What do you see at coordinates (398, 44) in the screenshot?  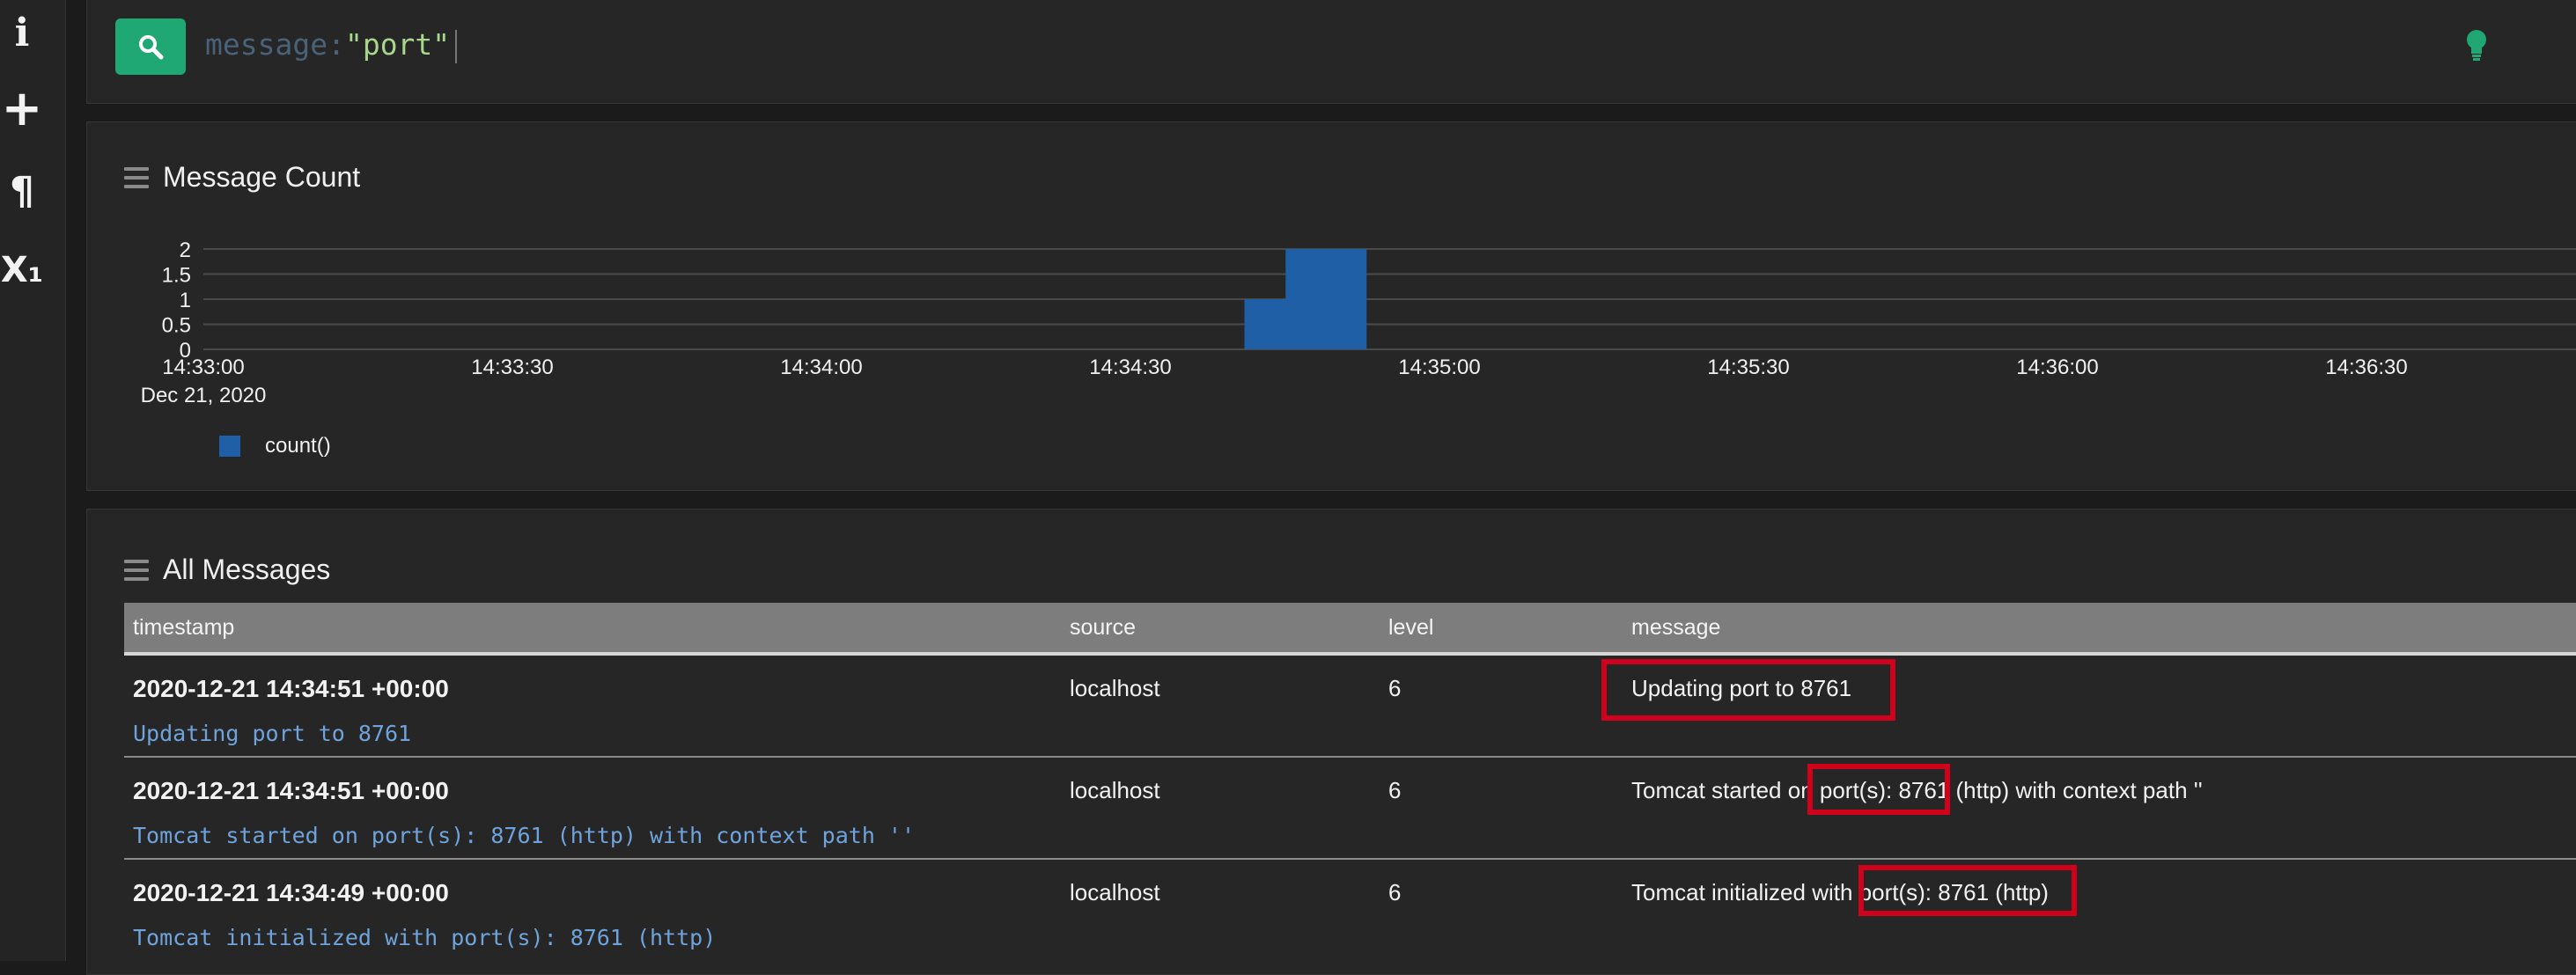 I see `query-value: "port"` at bounding box center [398, 44].